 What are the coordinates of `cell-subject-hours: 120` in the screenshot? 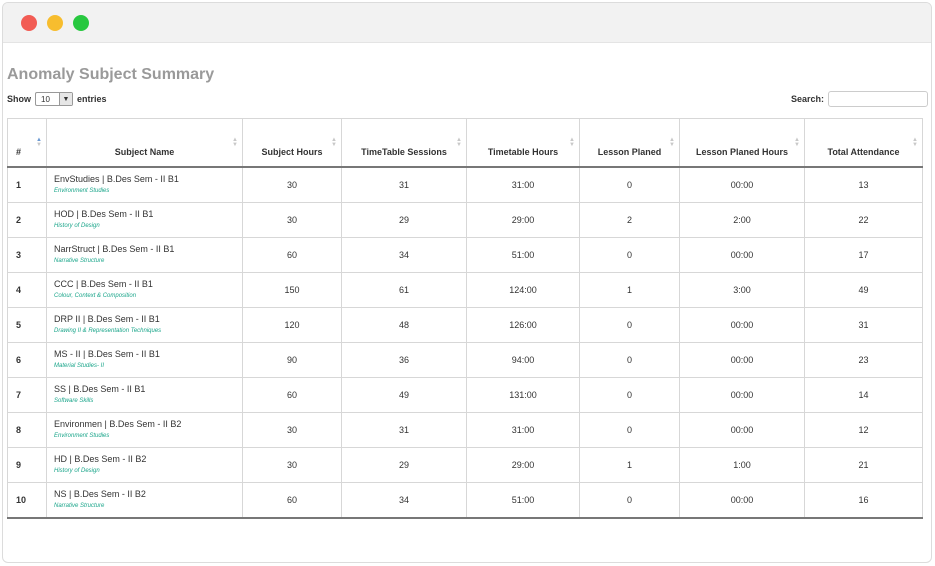 It's located at (292, 325).